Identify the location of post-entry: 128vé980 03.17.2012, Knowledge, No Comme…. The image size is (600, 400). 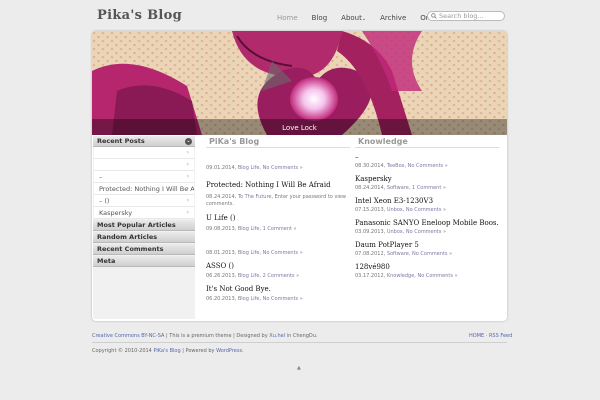
(427, 271).